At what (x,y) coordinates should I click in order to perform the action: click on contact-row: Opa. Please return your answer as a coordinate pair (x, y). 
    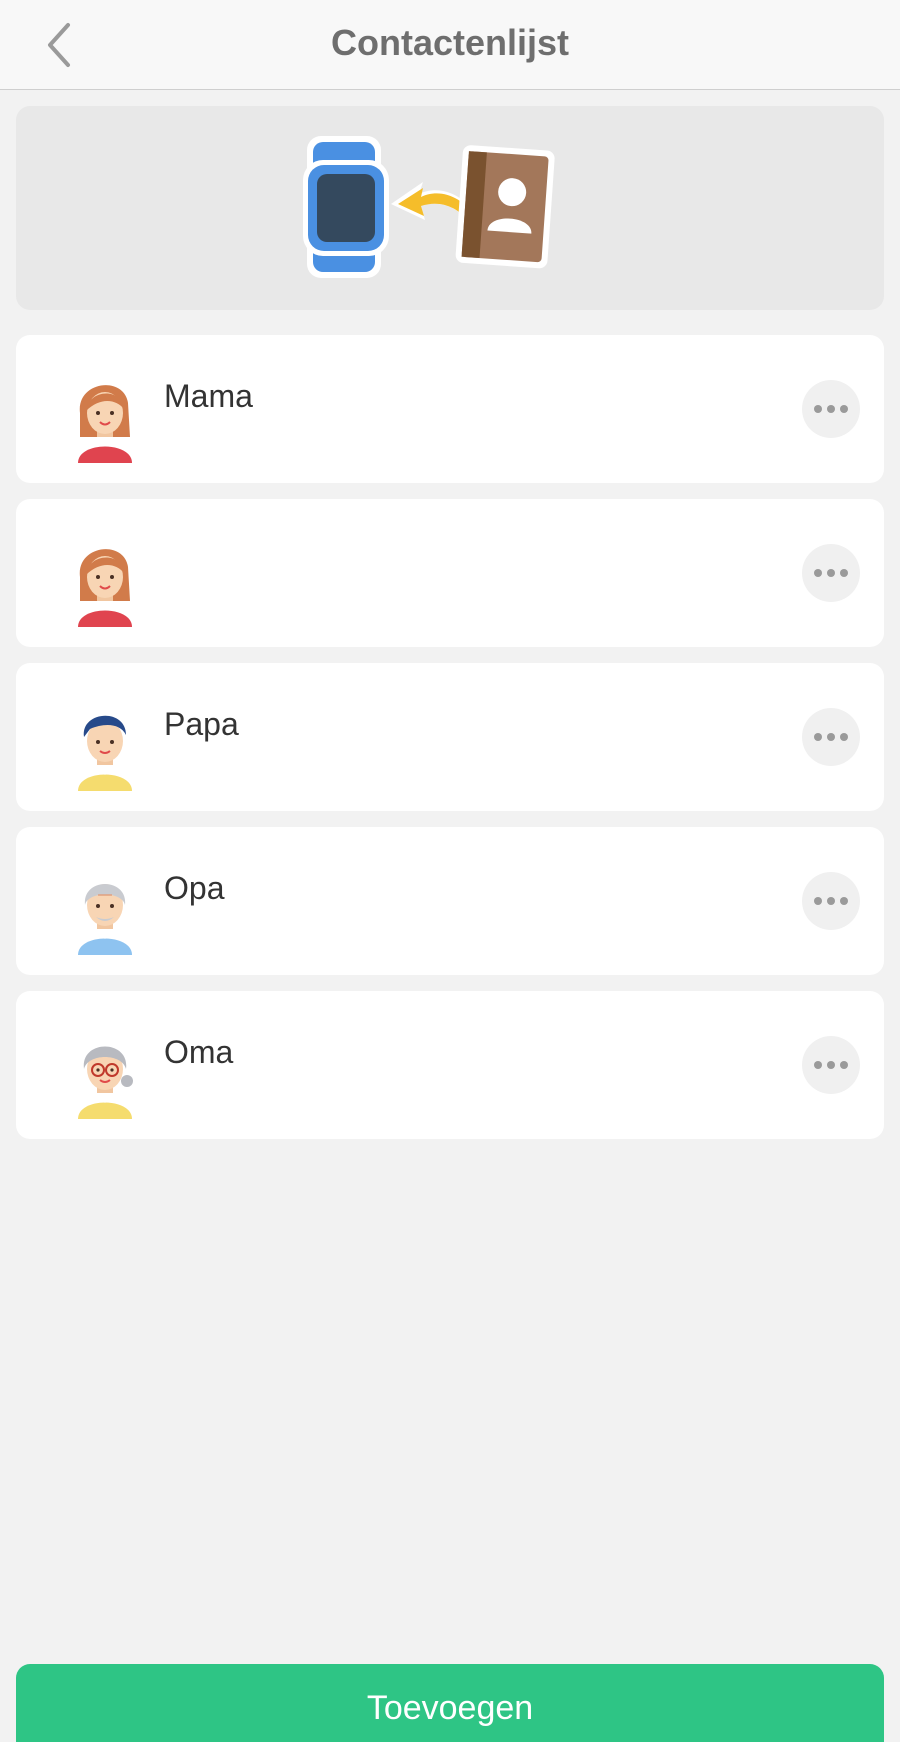
    Looking at the image, I should click on (450, 901).